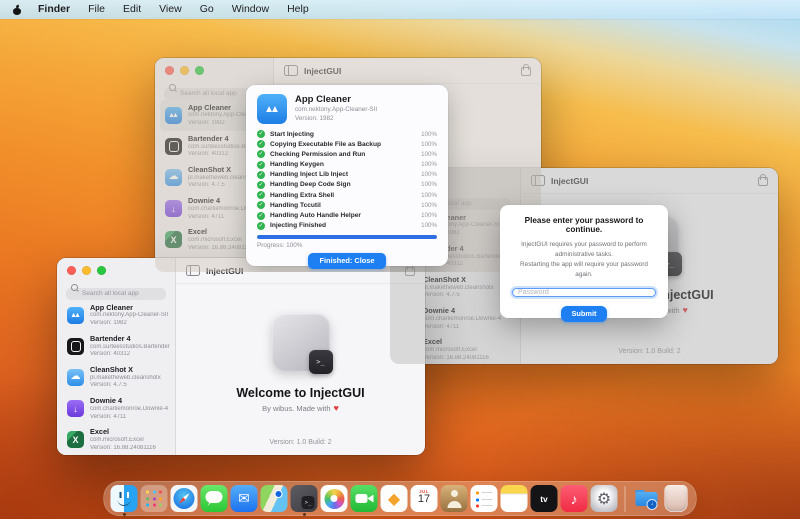 The width and height of the screenshot is (800, 519). What do you see at coordinates (454, 498) in the screenshot?
I see `dock-contacts-icon` at bounding box center [454, 498].